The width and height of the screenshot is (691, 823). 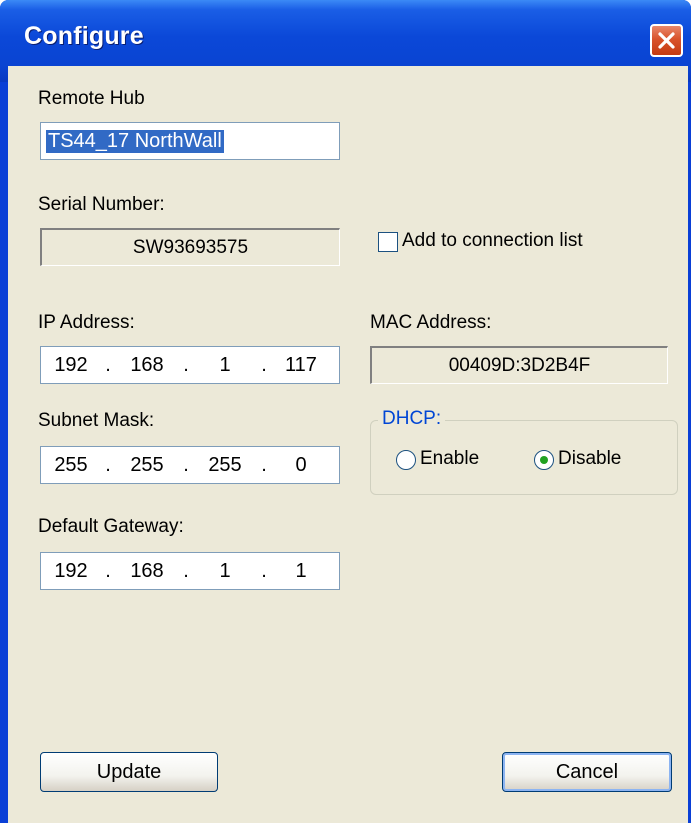 I want to click on serial-number-label: Serial Number:, so click(x=101, y=204).